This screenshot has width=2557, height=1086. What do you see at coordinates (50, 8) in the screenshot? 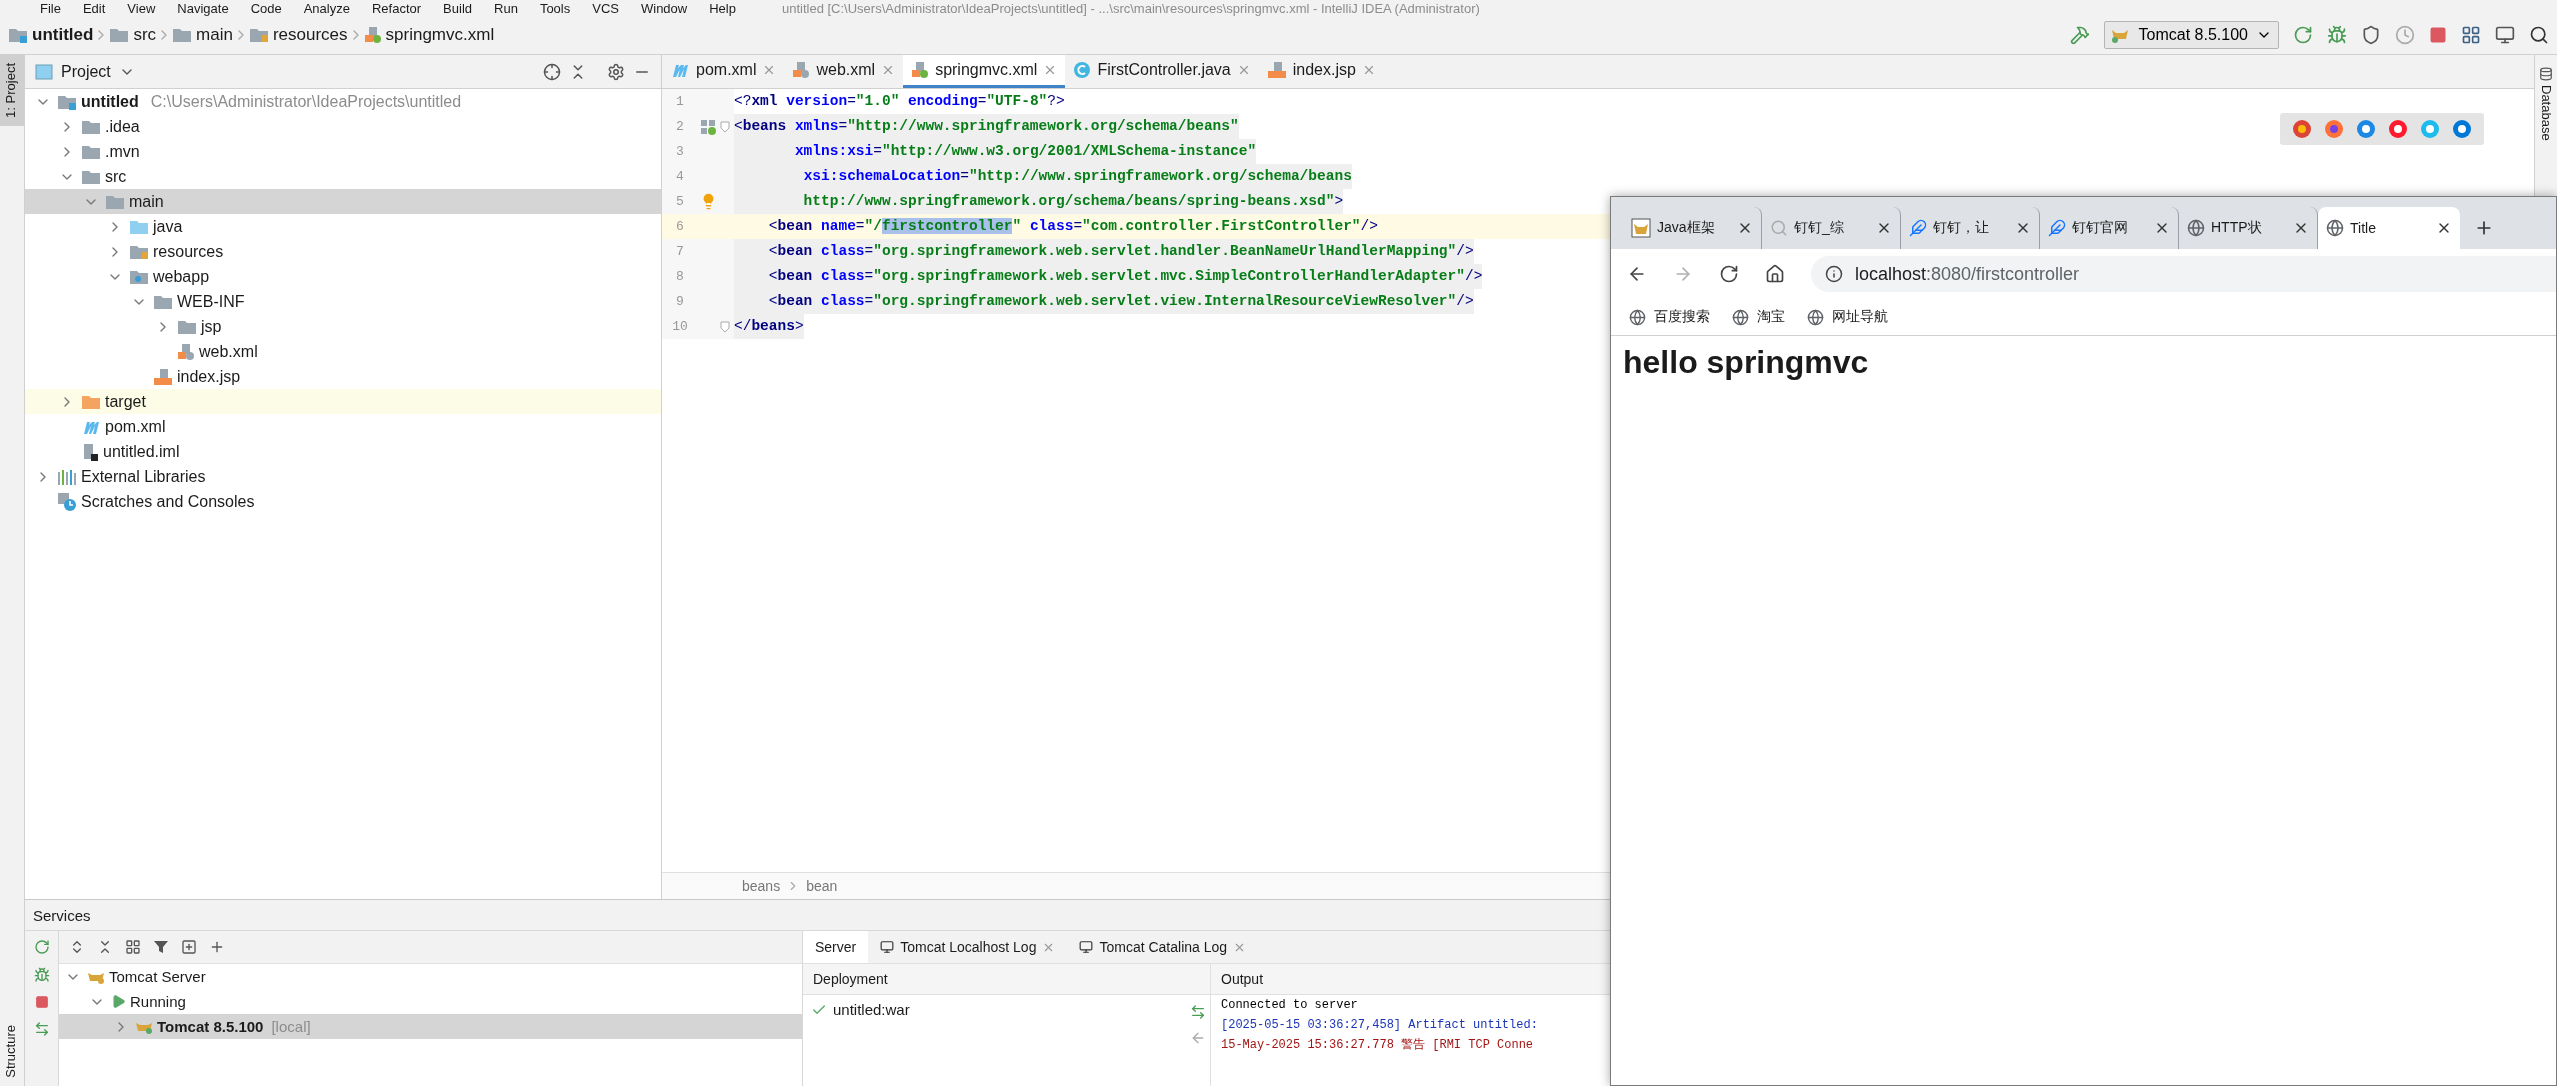
I see `menu-item: File` at bounding box center [50, 8].